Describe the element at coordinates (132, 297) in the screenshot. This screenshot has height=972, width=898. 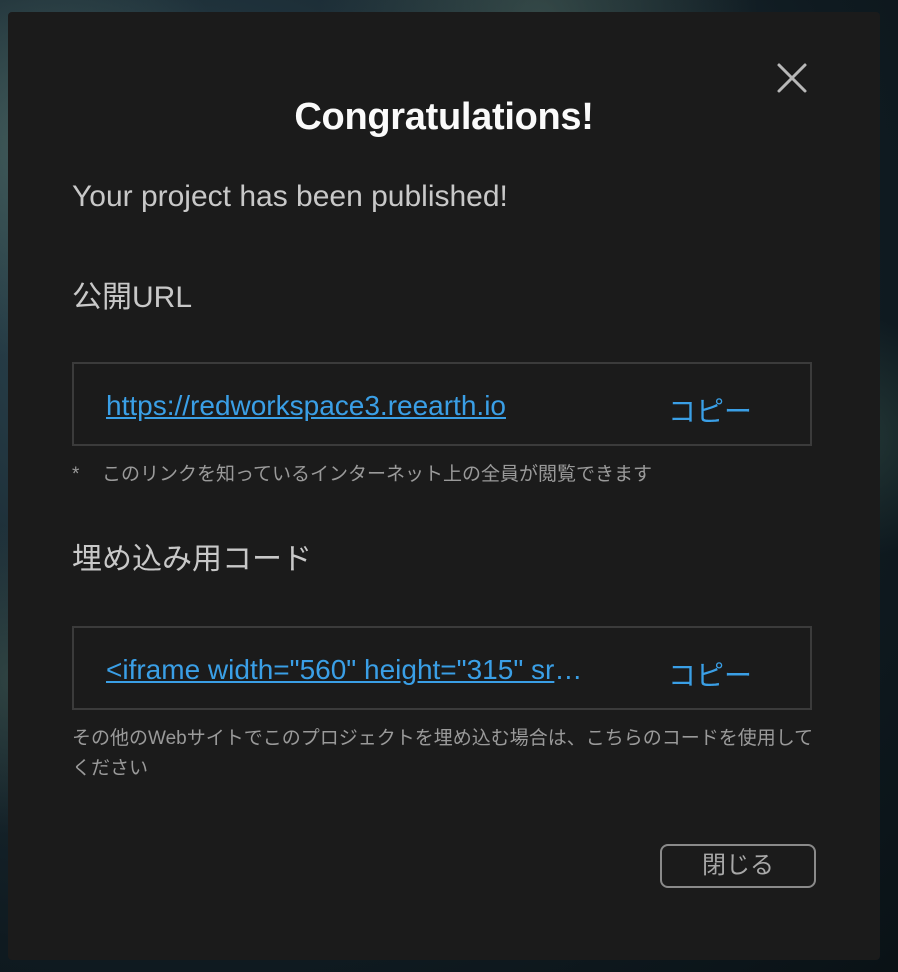
I see `public-url-label: 公開URL` at that location.